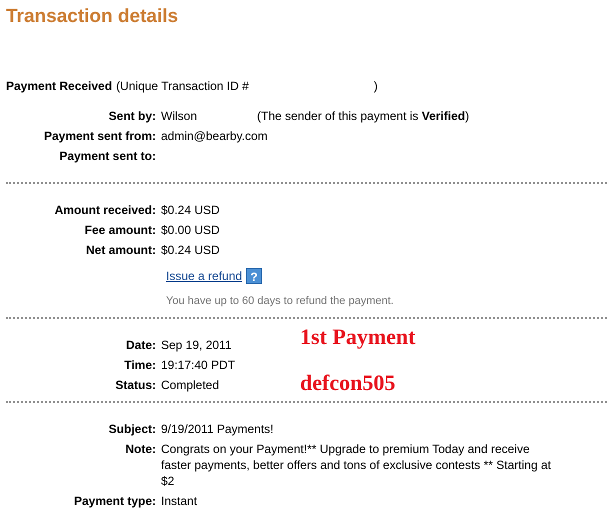  What do you see at coordinates (59, 86) in the screenshot?
I see `payment-received-label: Payment Received` at bounding box center [59, 86].